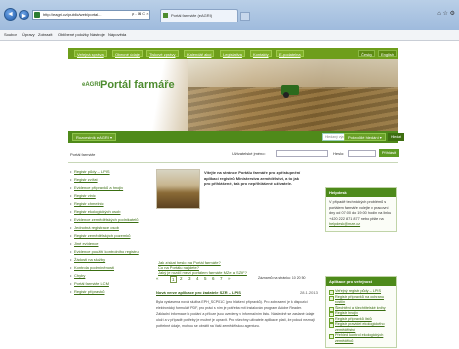 This screenshot has height=349, width=459. I want to click on window-tools: ⌂ ☆ ⚙, so click(446, 13).